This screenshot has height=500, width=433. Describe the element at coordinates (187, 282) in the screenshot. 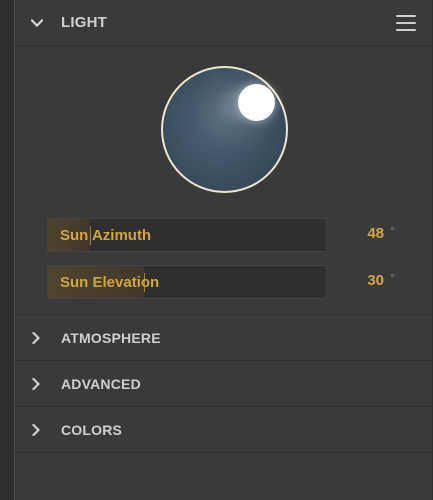

I see `sun-elevation-field: Sun Elevation` at that location.